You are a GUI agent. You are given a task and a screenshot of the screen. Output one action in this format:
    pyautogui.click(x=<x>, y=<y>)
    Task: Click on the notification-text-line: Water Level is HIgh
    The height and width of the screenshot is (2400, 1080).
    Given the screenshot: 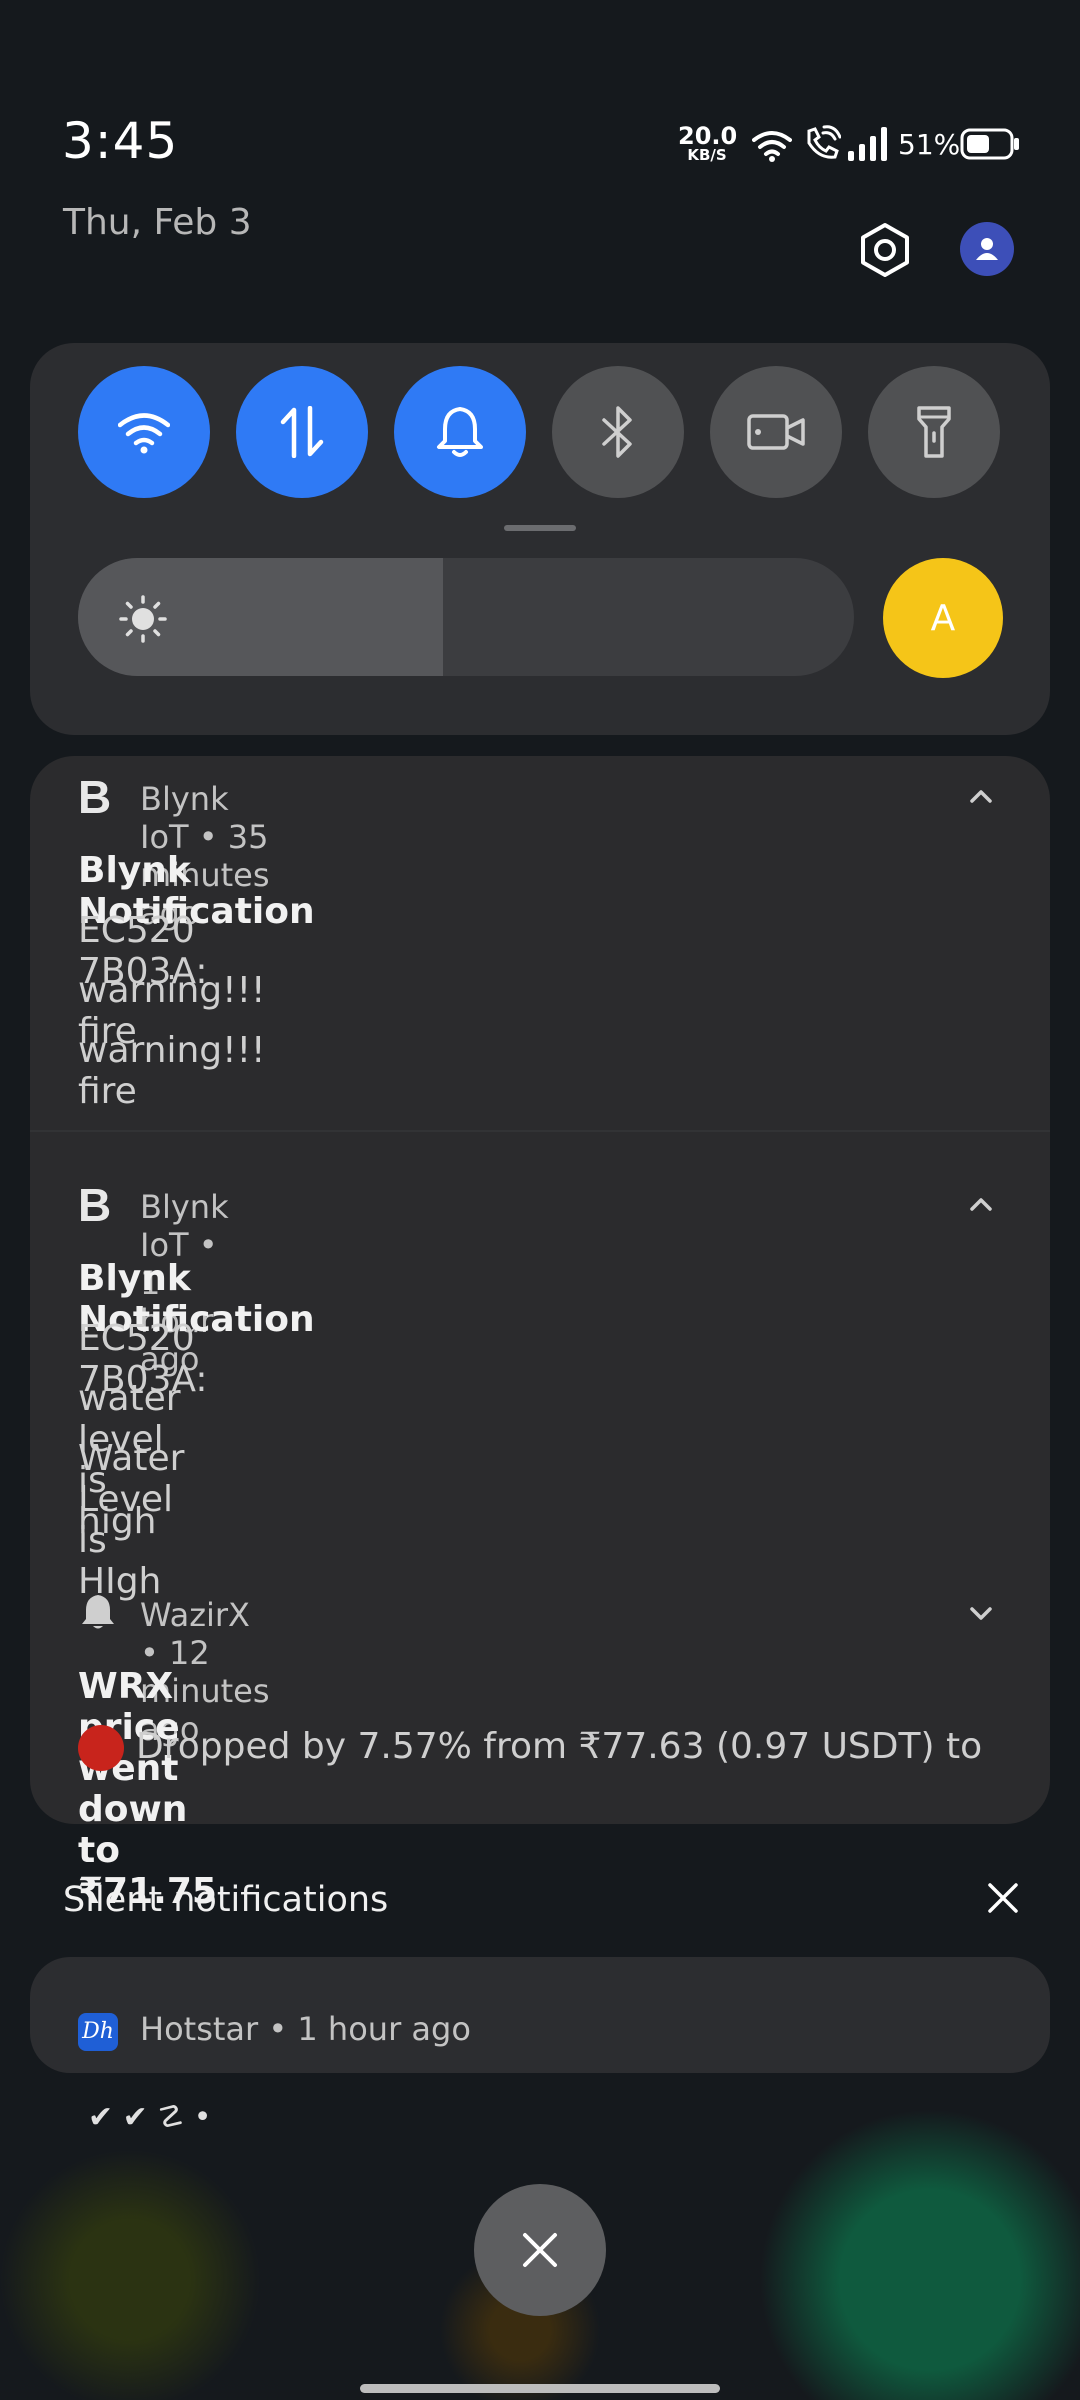 What is the action you would take?
    pyautogui.click(x=131, y=1520)
    